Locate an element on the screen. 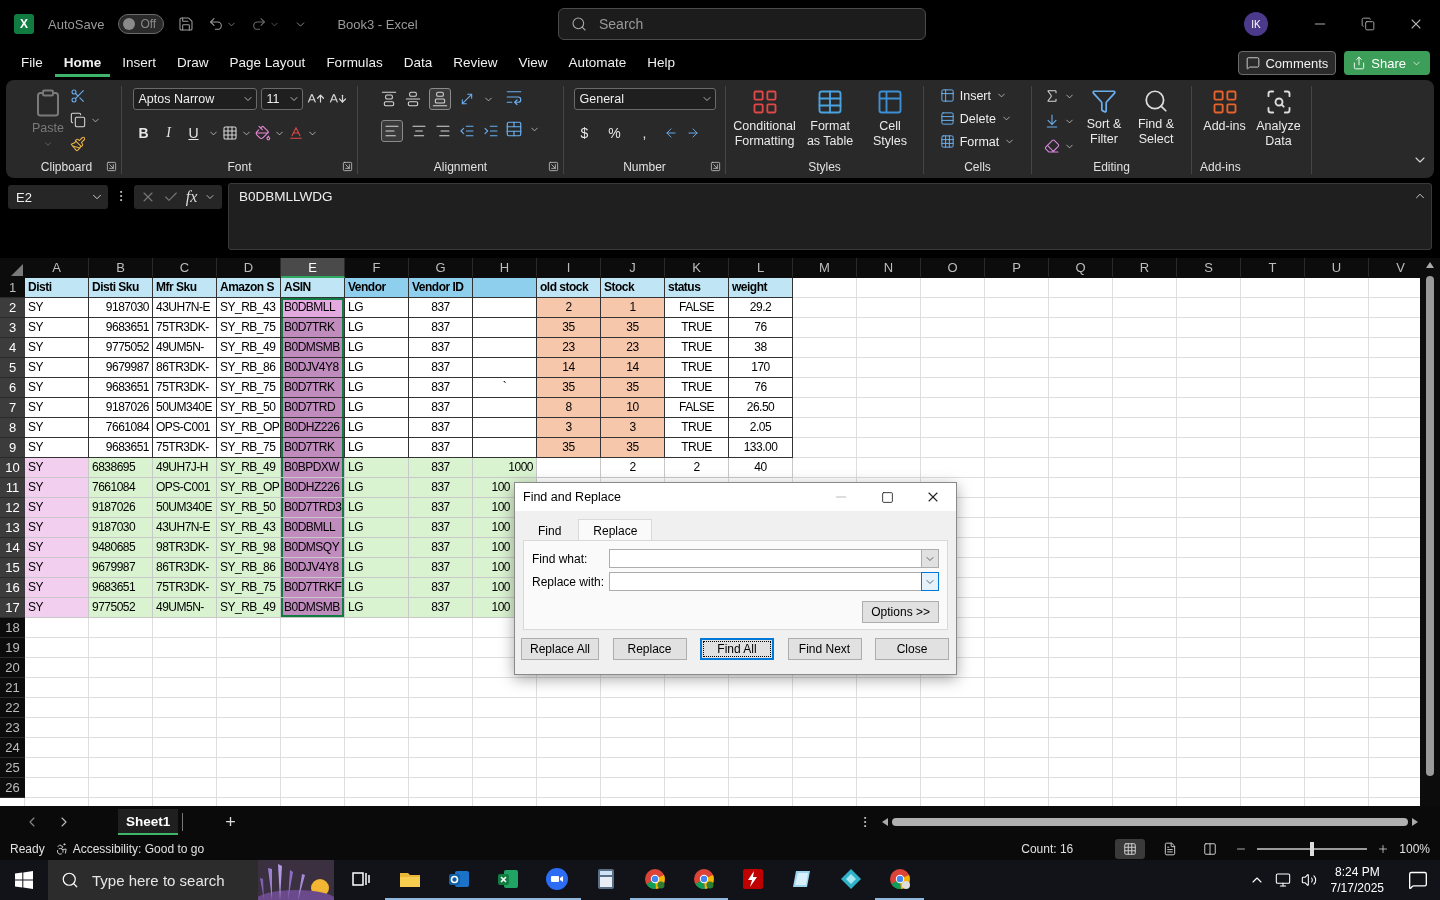 This screenshot has height=900, width=1440. column-header: C is located at coordinates (185, 268).